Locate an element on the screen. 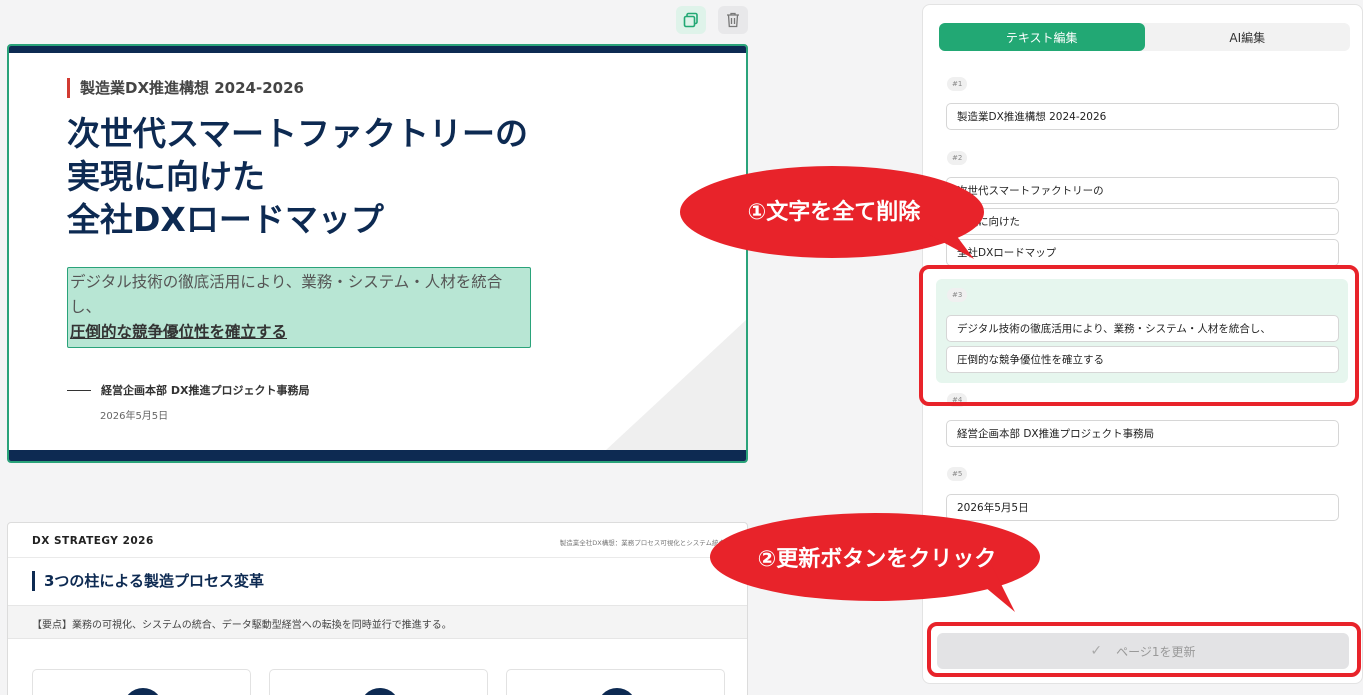 Image resolution: width=1363 pixels, height=695 pixels. delete-slide-button is located at coordinates (733, 20).